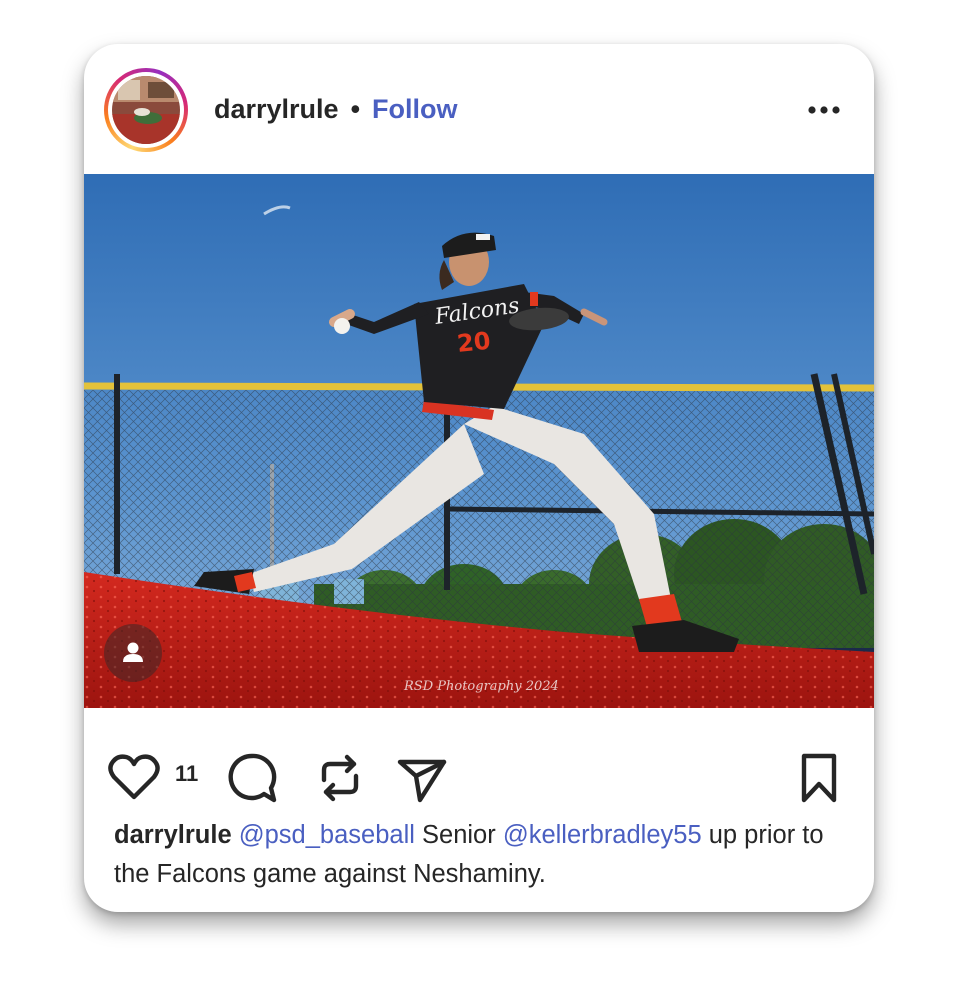 The width and height of the screenshot is (959, 1000). I want to click on repost-icon, so click(340, 778).